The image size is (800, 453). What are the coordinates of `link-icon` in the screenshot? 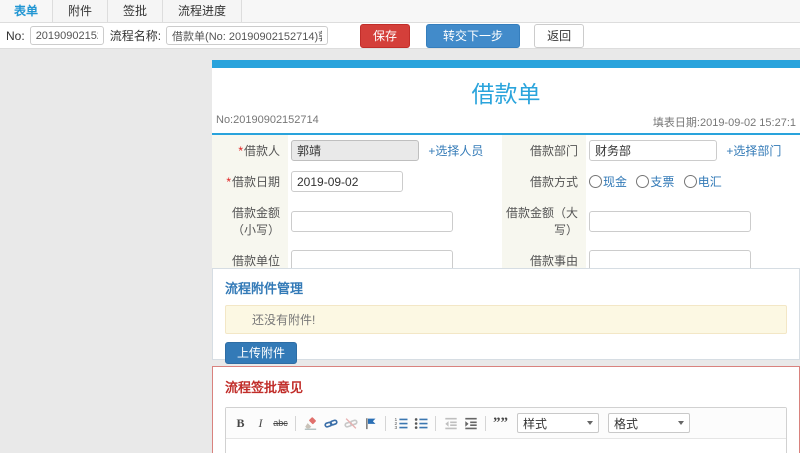 It's located at (330, 423).